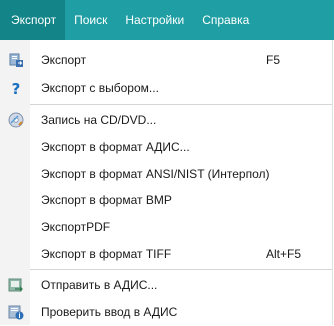 This screenshot has height=326, width=334. I want to click on menu-item-export-pdf: ЭкспортPDF, so click(166, 227).